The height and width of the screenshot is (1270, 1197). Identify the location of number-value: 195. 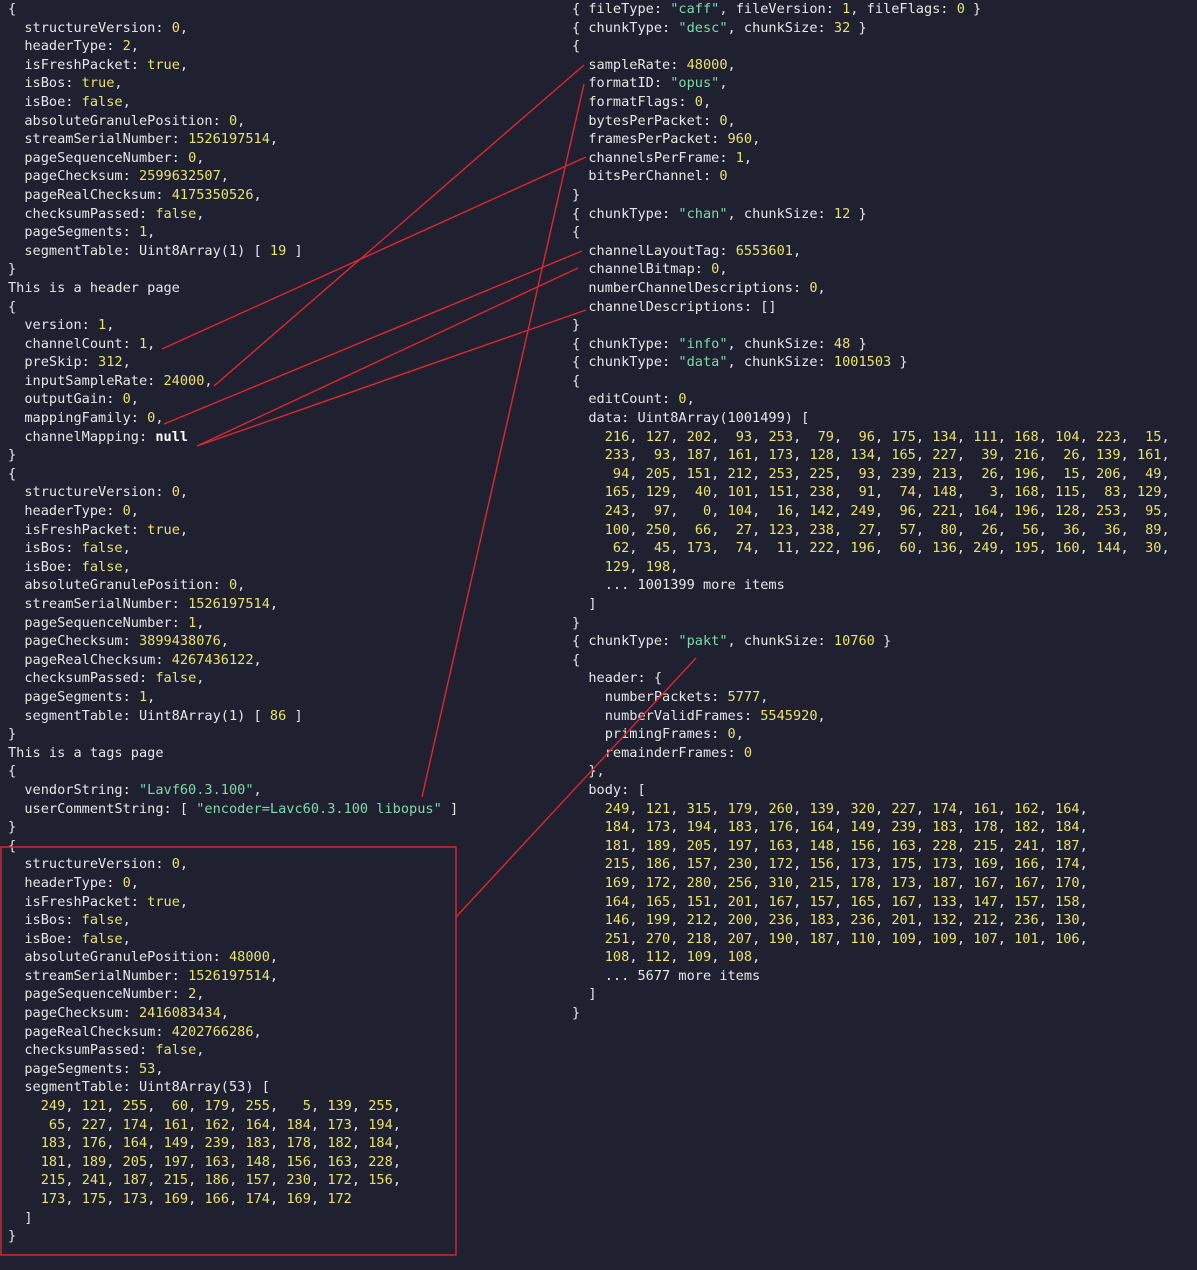
(1026, 548).